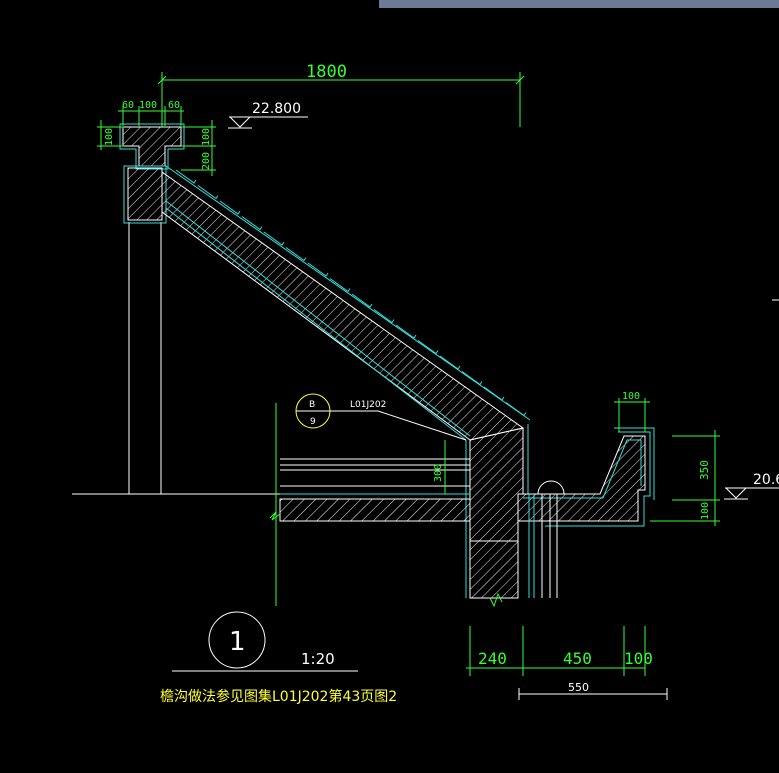 The width and height of the screenshot is (779, 773). Describe the element at coordinates (577, 658) in the screenshot. I see `dim-bottom-b: 450` at that location.